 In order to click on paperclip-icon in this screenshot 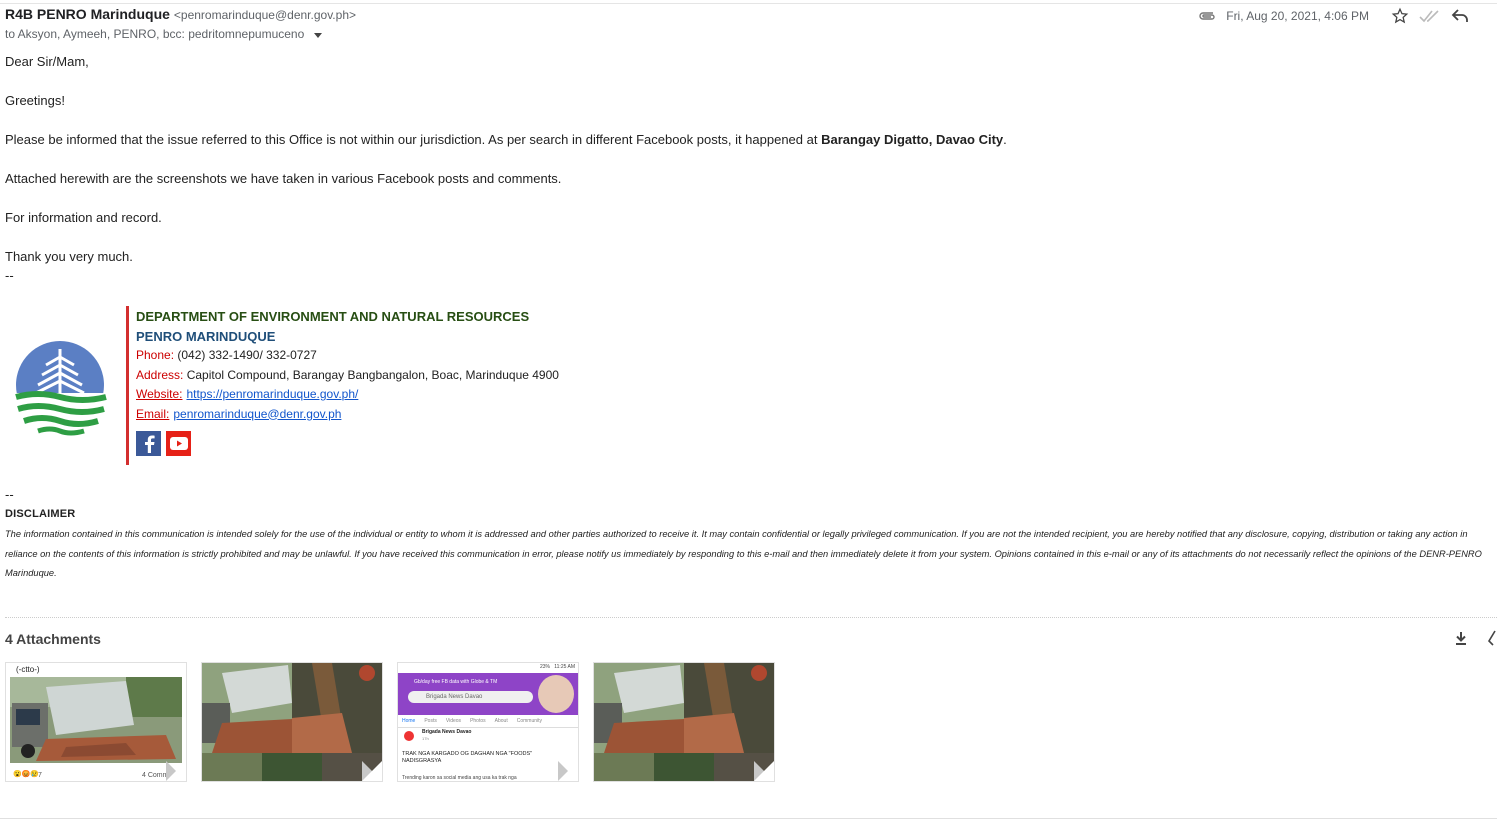, I will do `click(1207, 16)`.